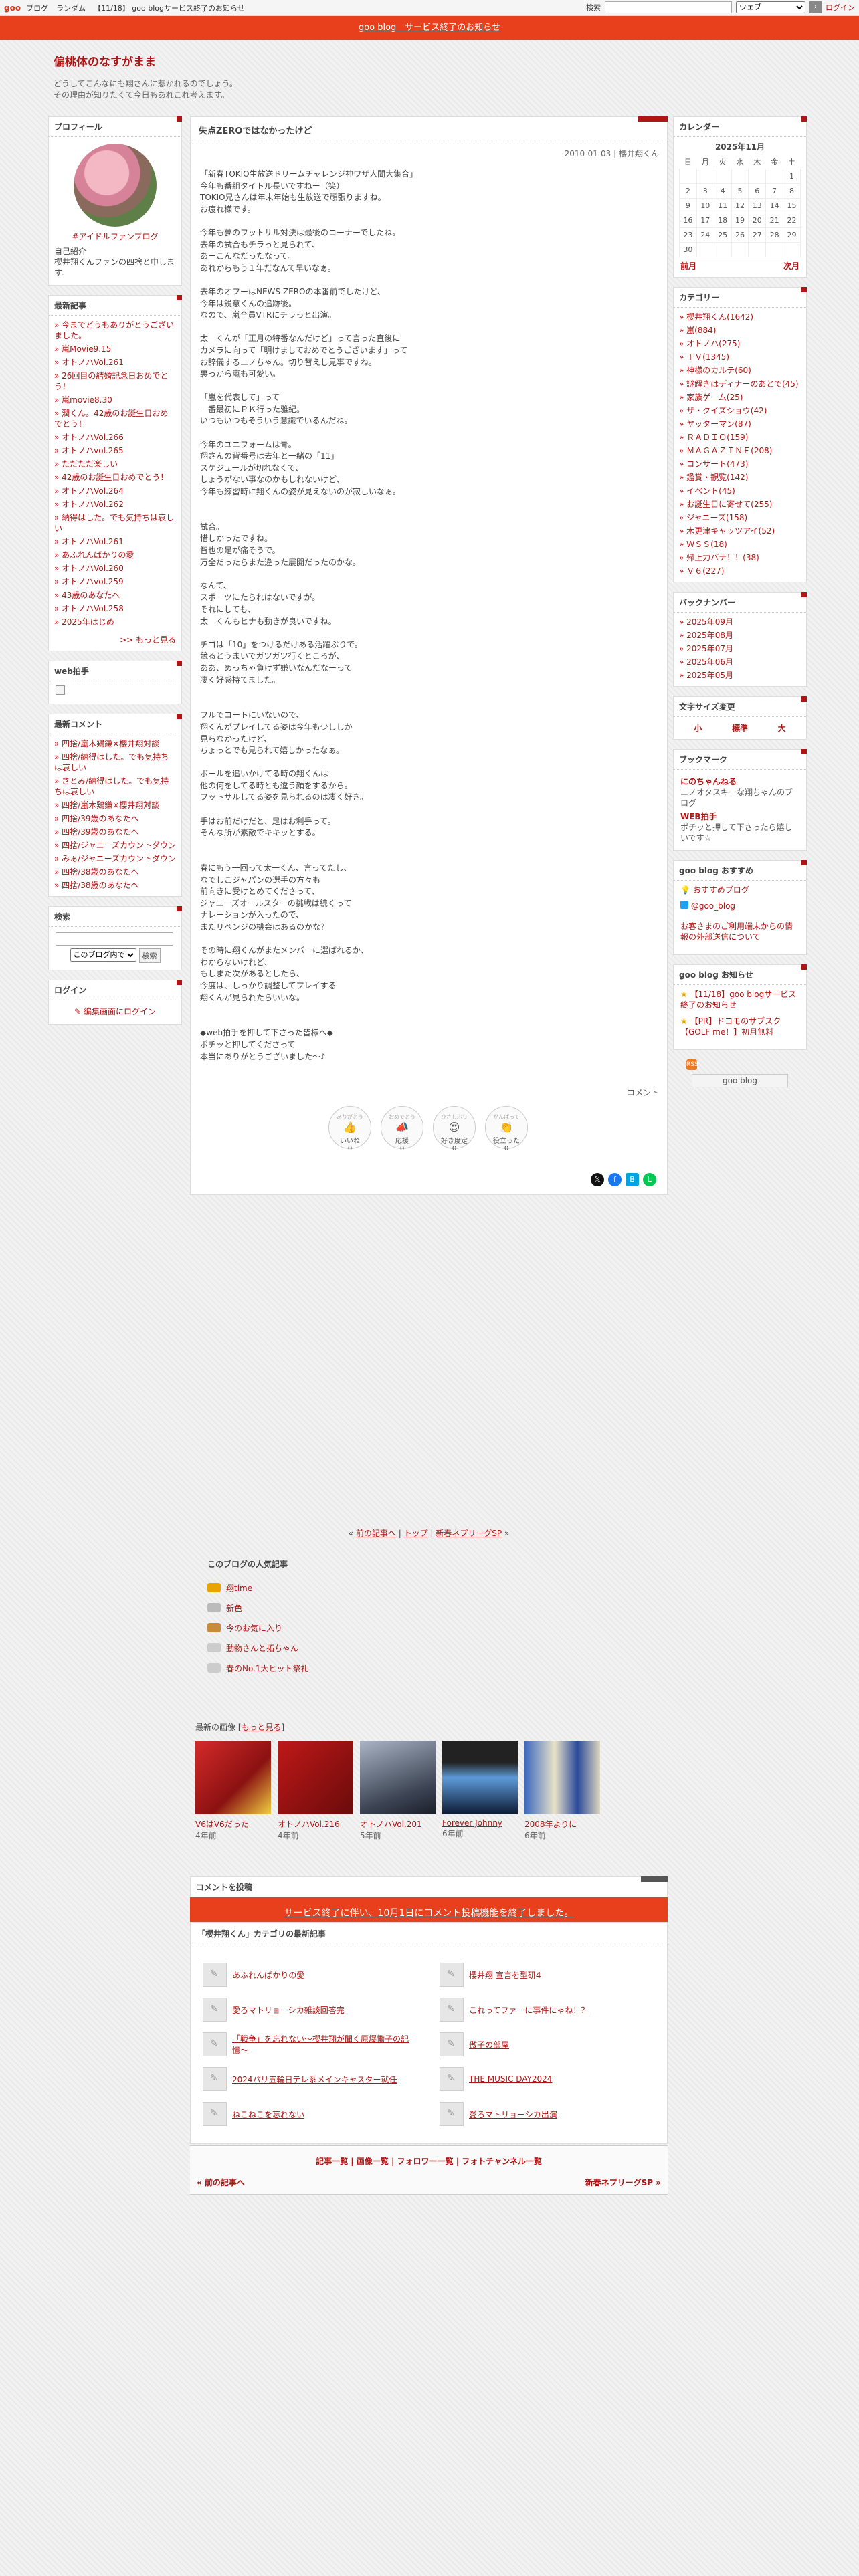 This screenshot has width=859, height=2576. I want to click on category-item: ＷＳＳ(18), so click(740, 544).